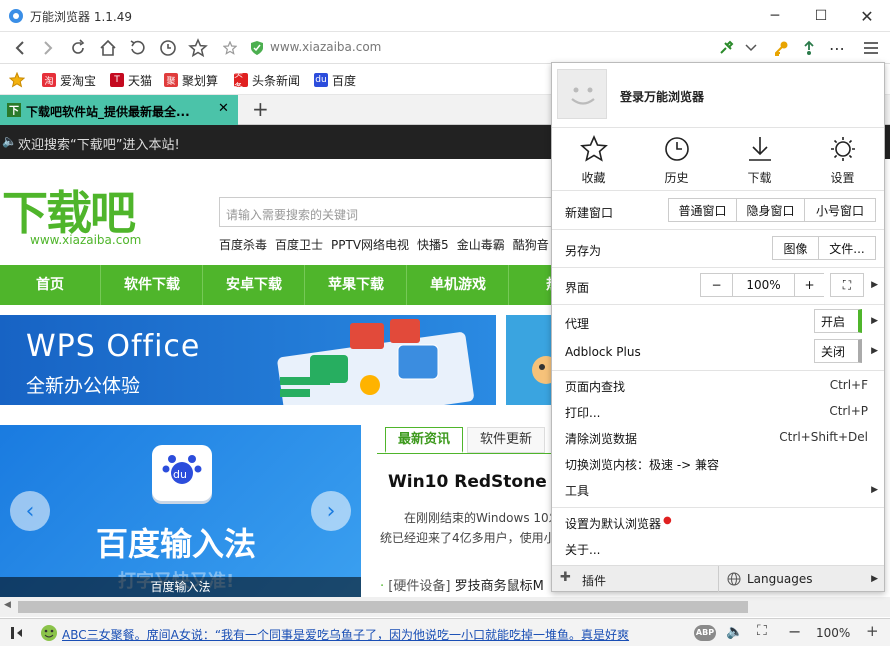 This screenshot has height=646, width=890. Describe the element at coordinates (476, 482) in the screenshot. I see `headline: Win10 RedStone 2` at that location.